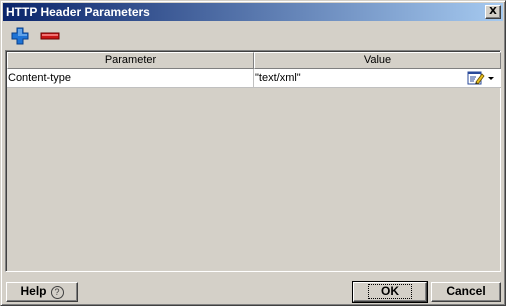 This screenshot has height=306, width=506. Describe the element at coordinates (57, 292) in the screenshot. I see `question-icon: ?` at that location.